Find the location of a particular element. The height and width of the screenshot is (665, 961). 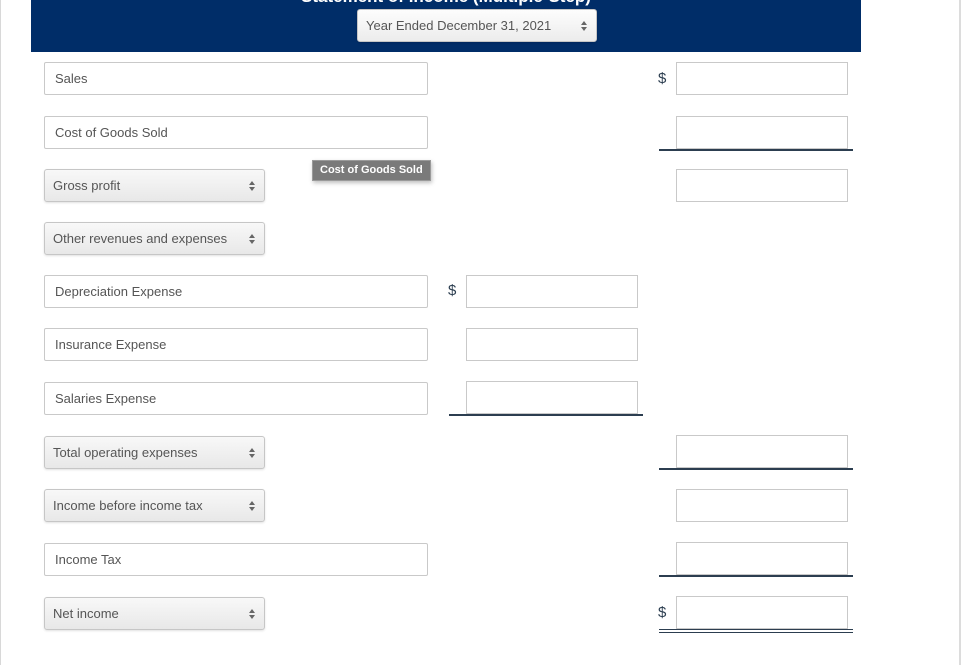

total-double-rule is located at coordinates (756, 631).